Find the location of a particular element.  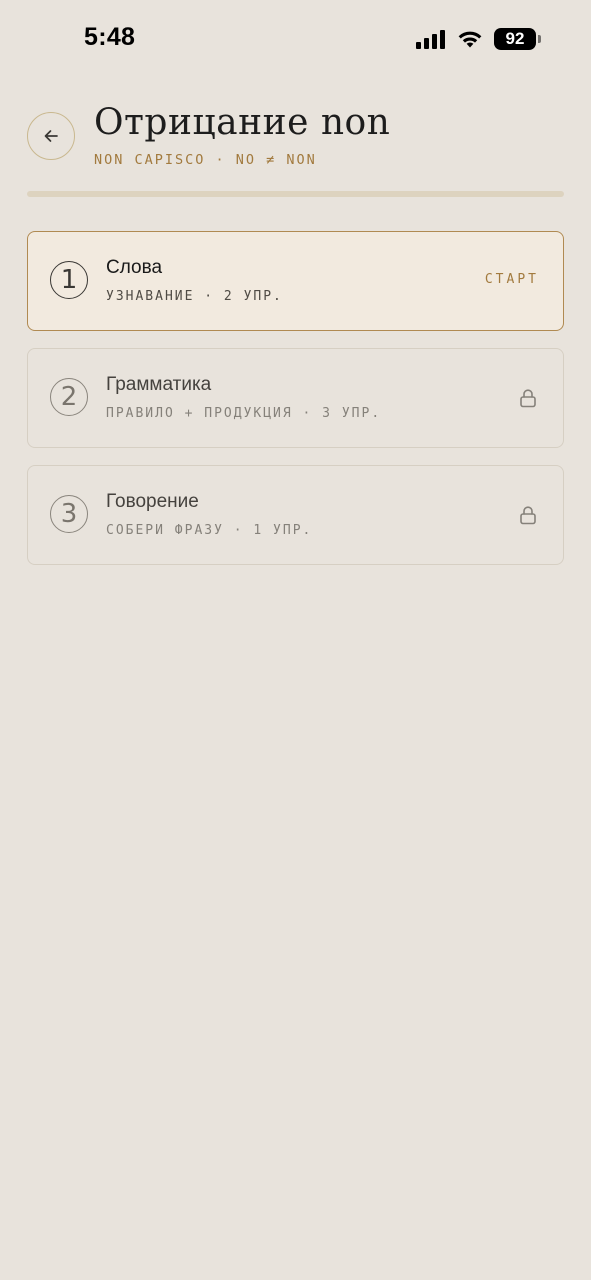

cellular-signal-icon is located at coordinates (430, 39).